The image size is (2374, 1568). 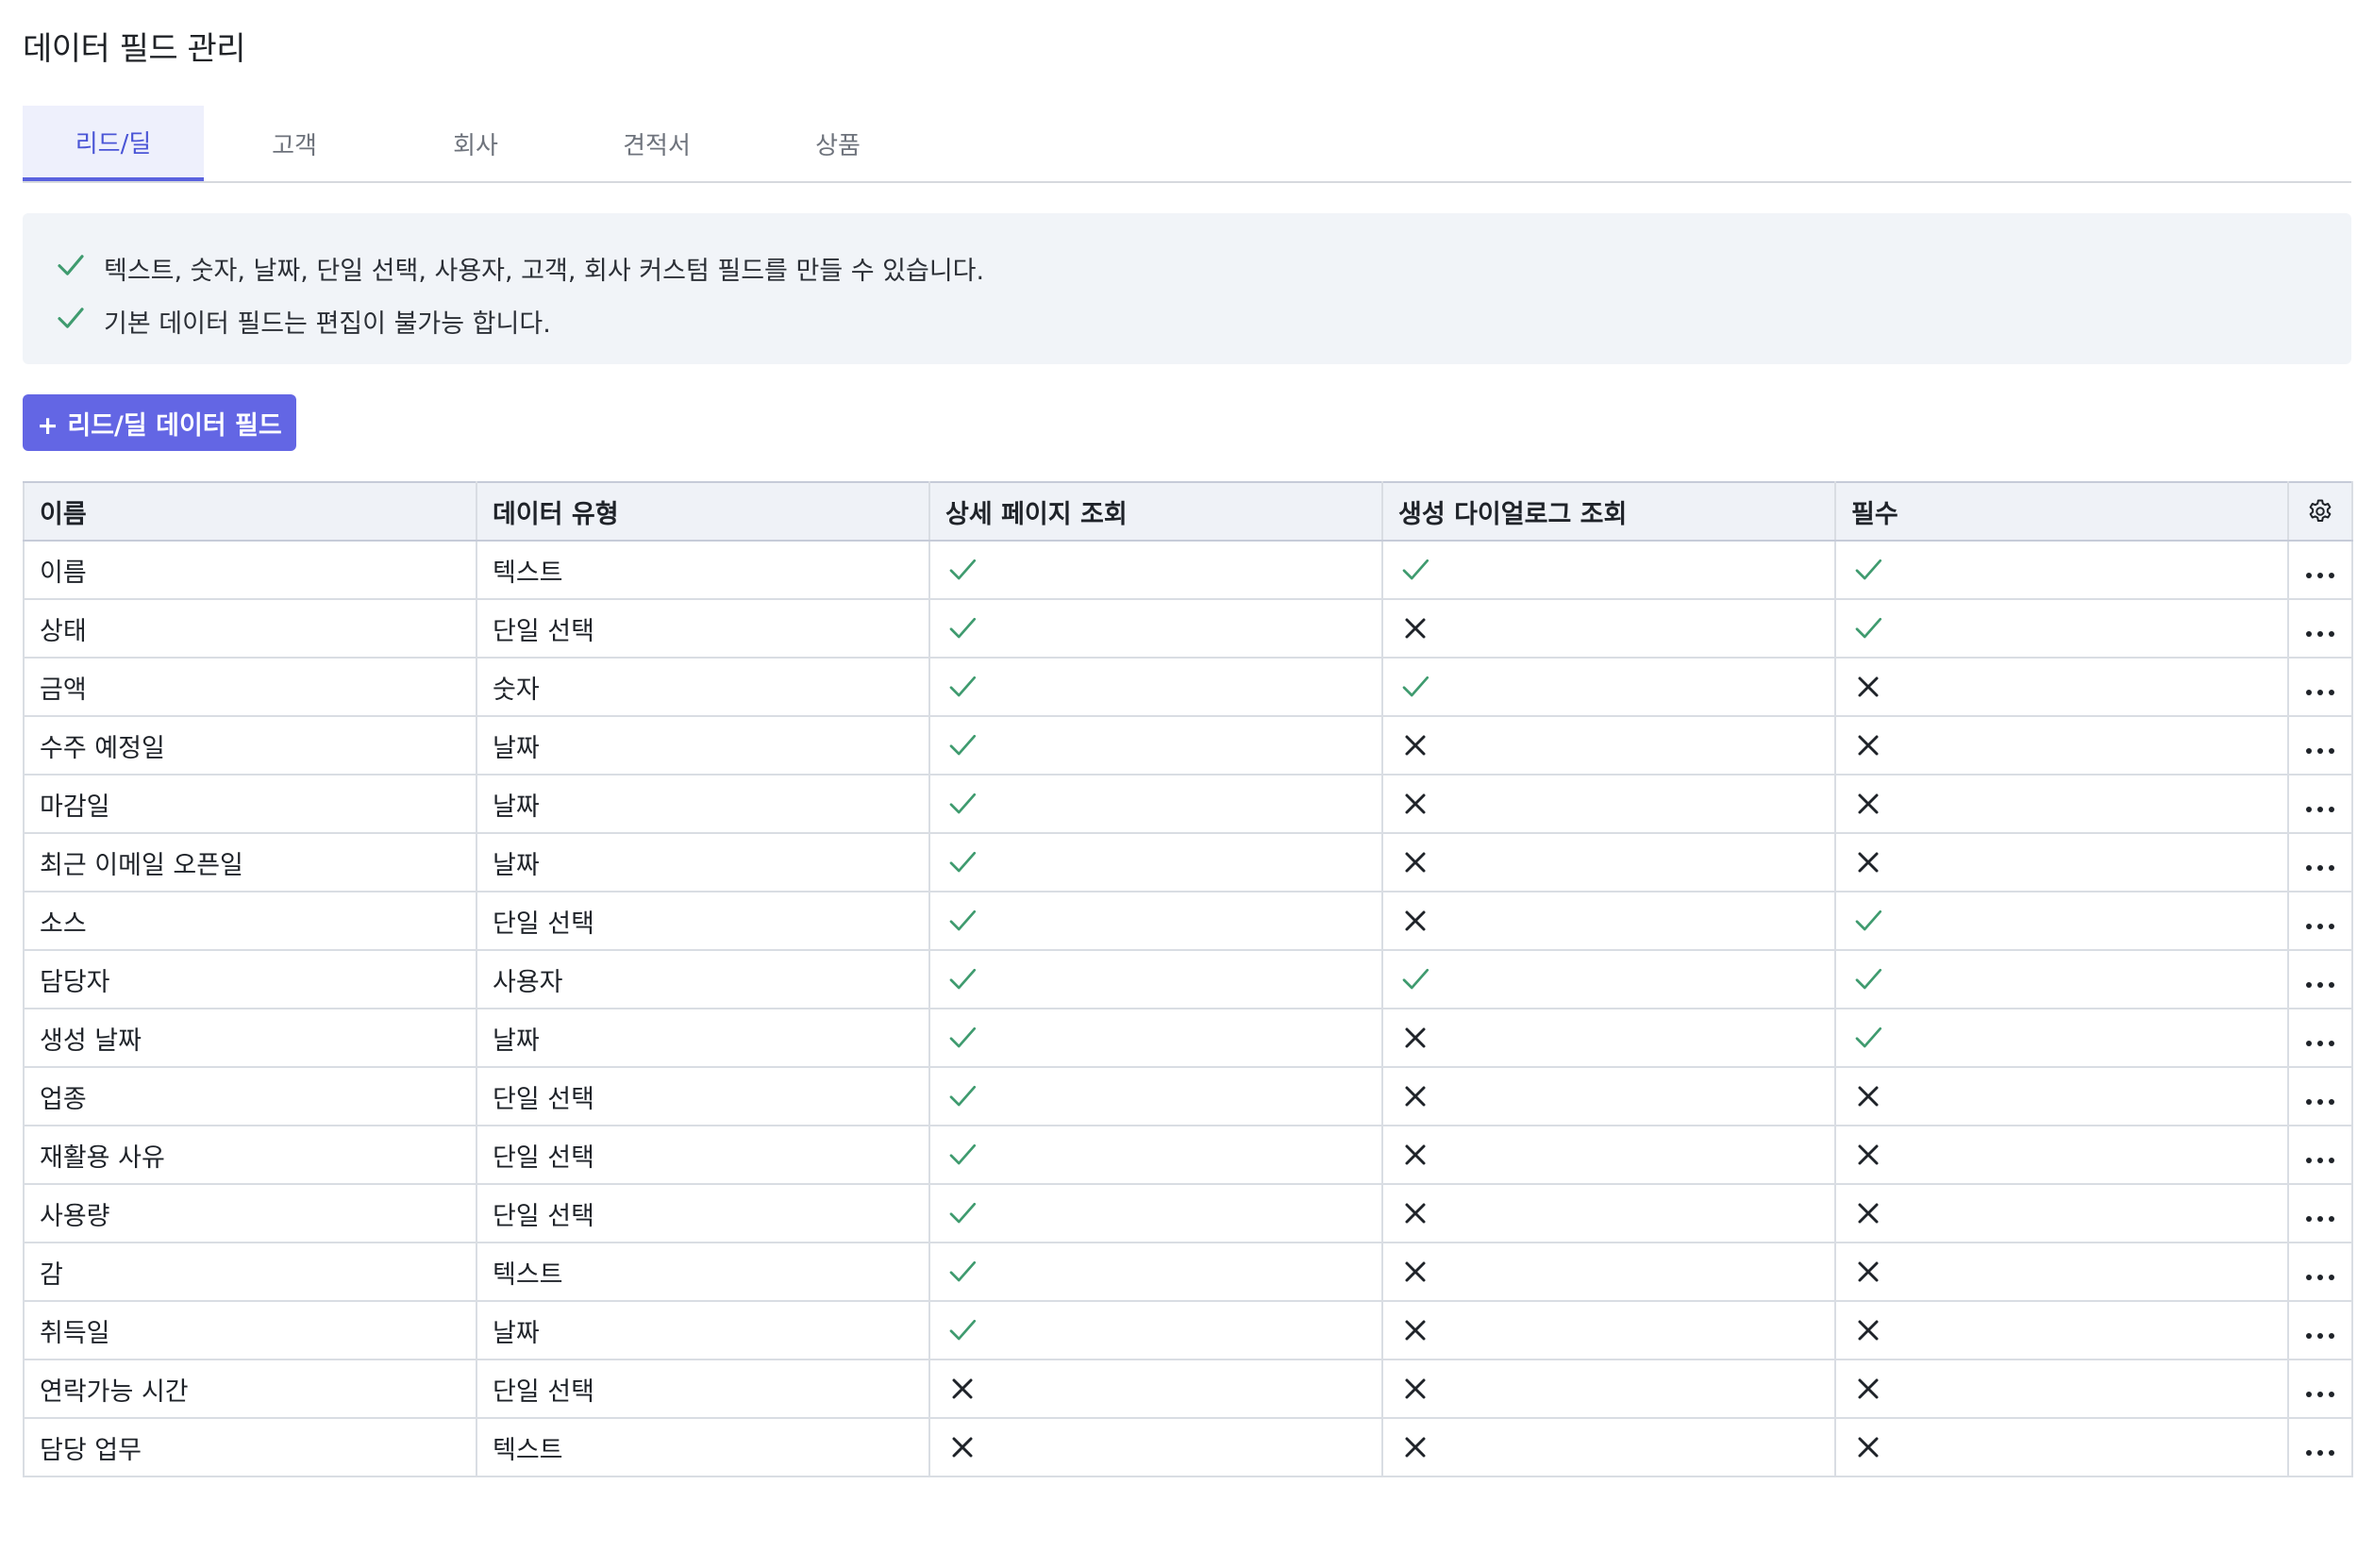 I want to click on field-name-cell: 마감일, so click(x=250, y=804).